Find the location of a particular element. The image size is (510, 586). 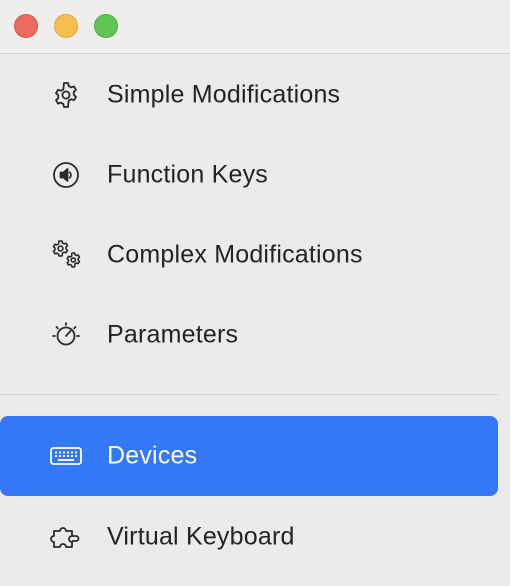

sidebar-item-label: Parameters is located at coordinates (173, 334).